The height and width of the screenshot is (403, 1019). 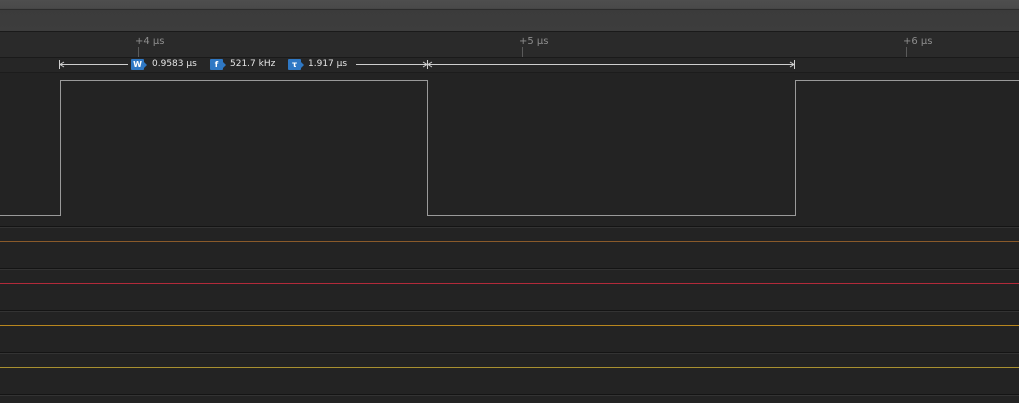 I want to click on frequency-value: 521.7 kHz, so click(x=253, y=64).